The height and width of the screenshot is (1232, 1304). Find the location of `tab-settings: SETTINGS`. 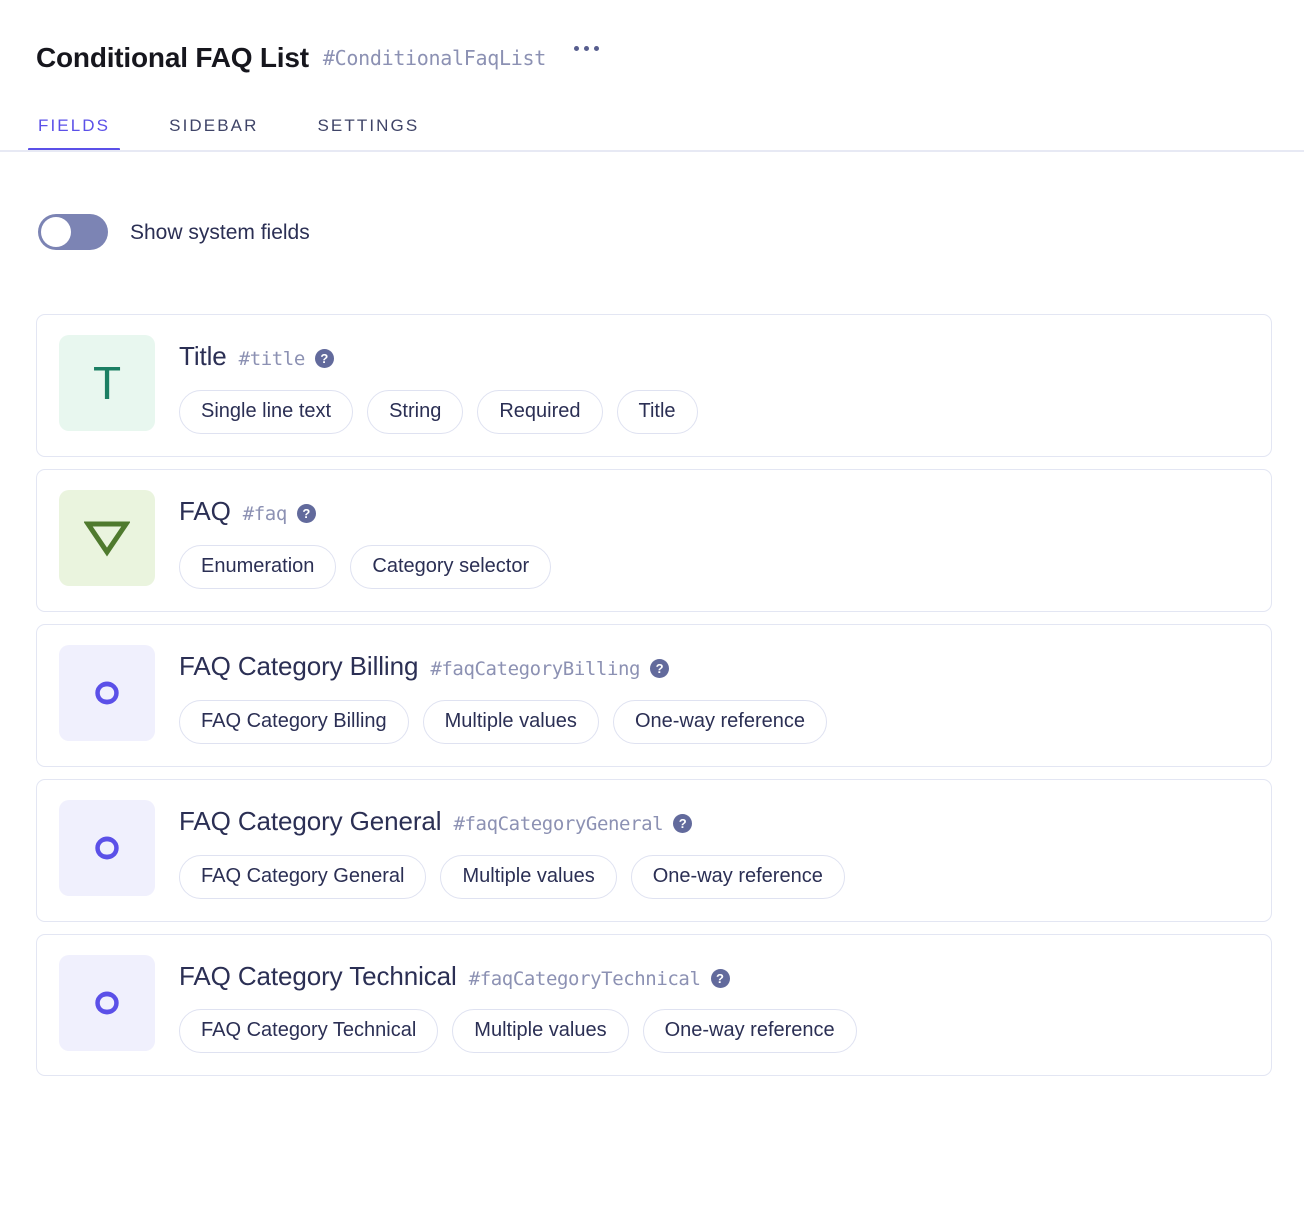

tab-settings: SETTINGS is located at coordinates (368, 134).